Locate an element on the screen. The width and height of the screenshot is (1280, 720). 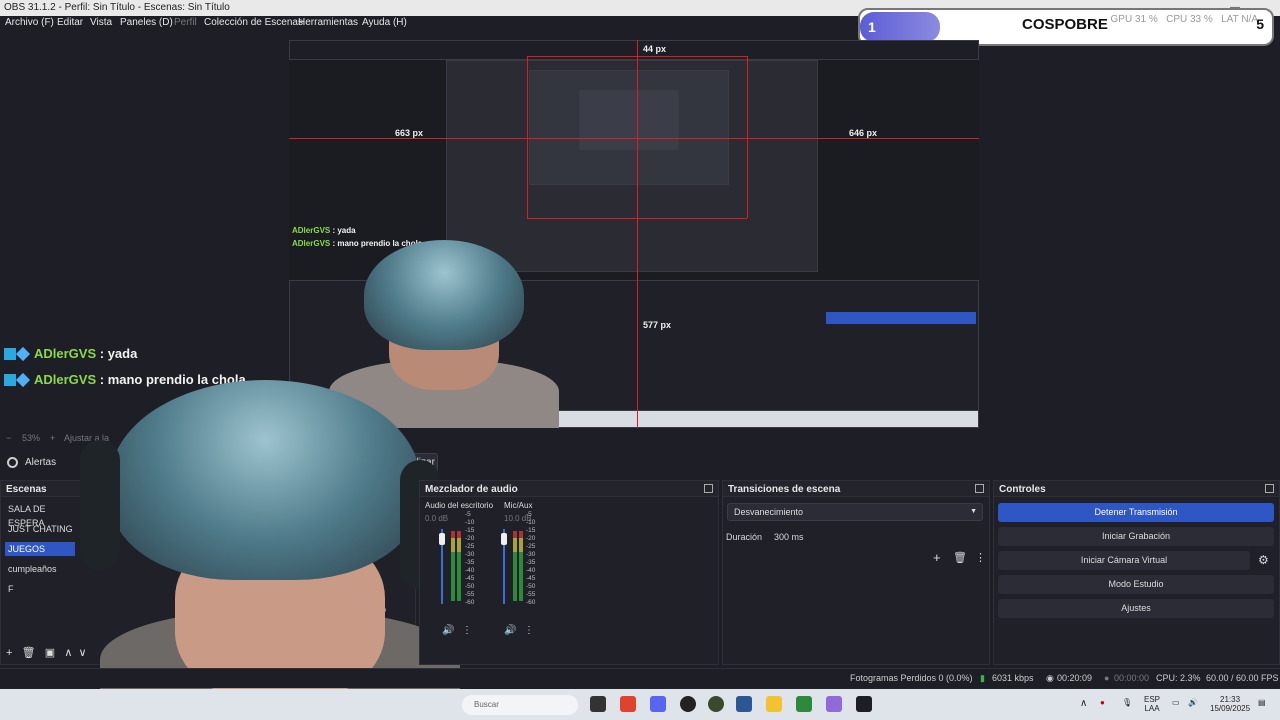
gear-icon is located at coordinates (12, 462).